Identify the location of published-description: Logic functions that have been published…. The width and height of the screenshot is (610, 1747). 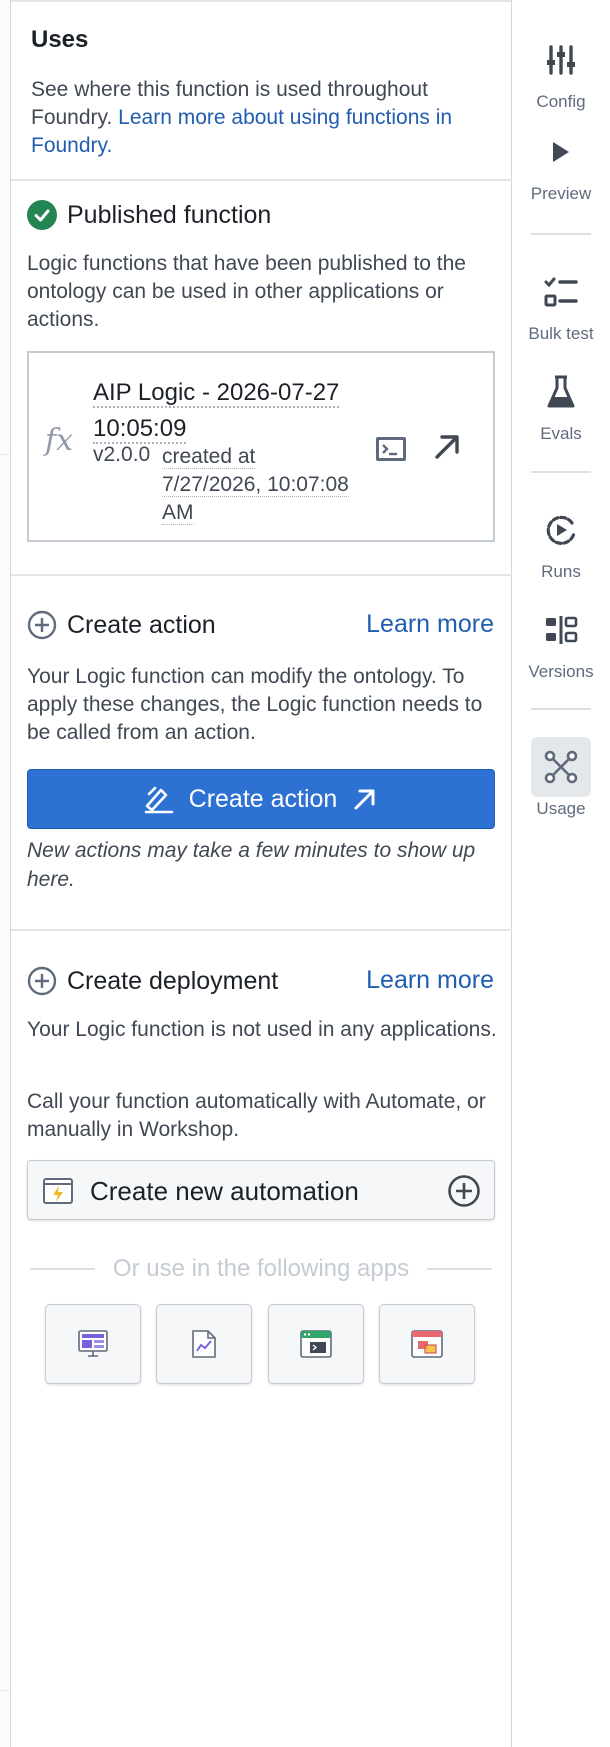
(246, 291).